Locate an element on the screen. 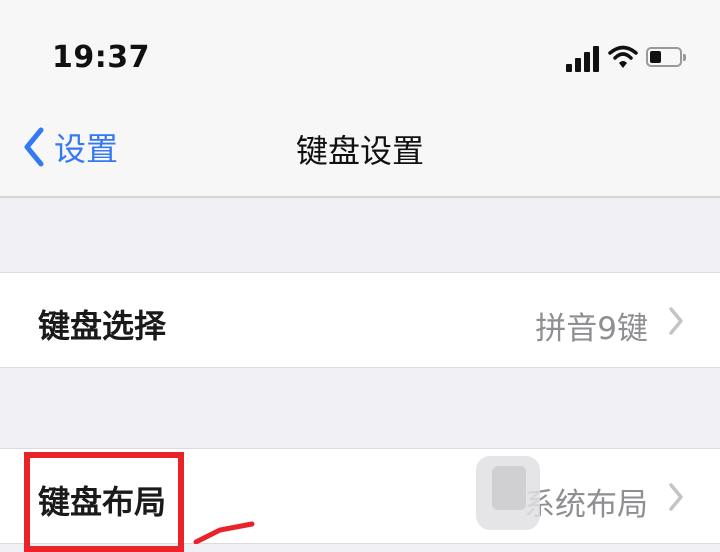 The image size is (720, 552). page-title: 键盘设置 is located at coordinates (359, 151).